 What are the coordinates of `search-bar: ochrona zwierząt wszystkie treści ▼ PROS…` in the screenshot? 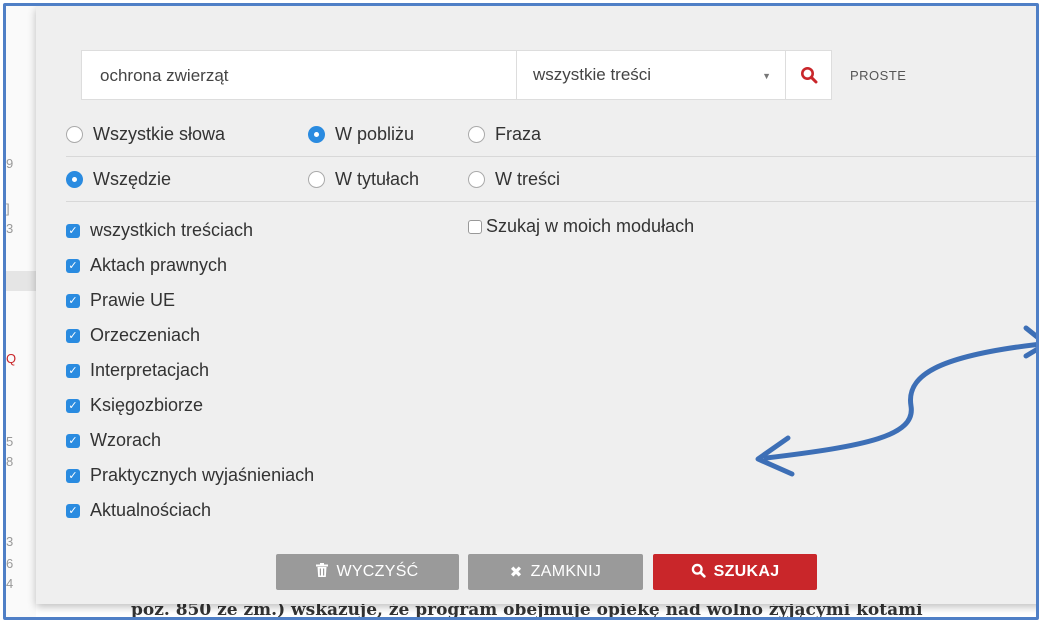 It's located at (493, 75).